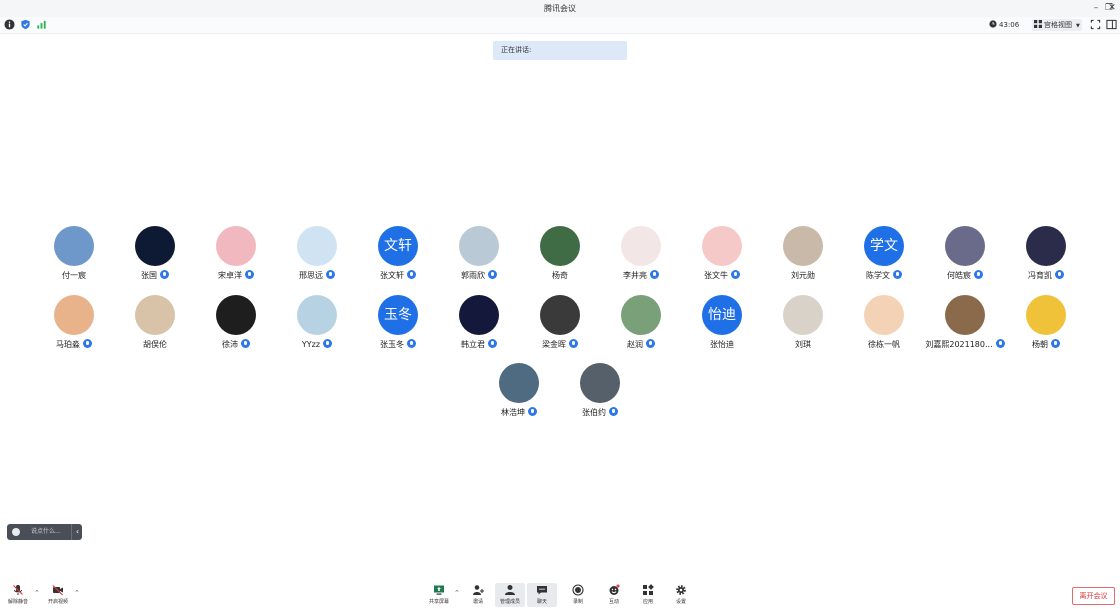 The image size is (1120, 609). What do you see at coordinates (25, 24) in the screenshot?
I see `shield-icon` at bounding box center [25, 24].